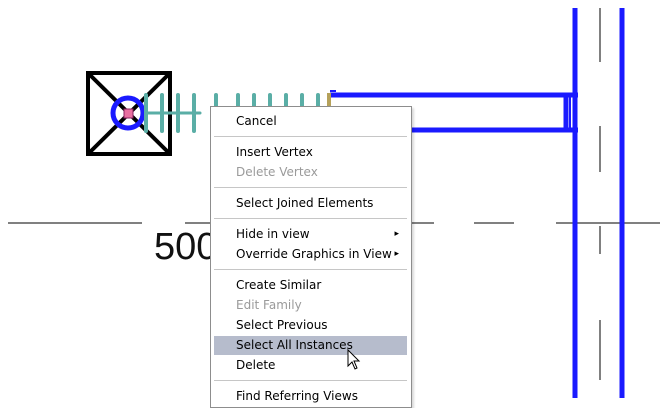  What do you see at coordinates (310, 152) in the screenshot?
I see `menu-item-insert-vertex: Insert Vertex` at bounding box center [310, 152].